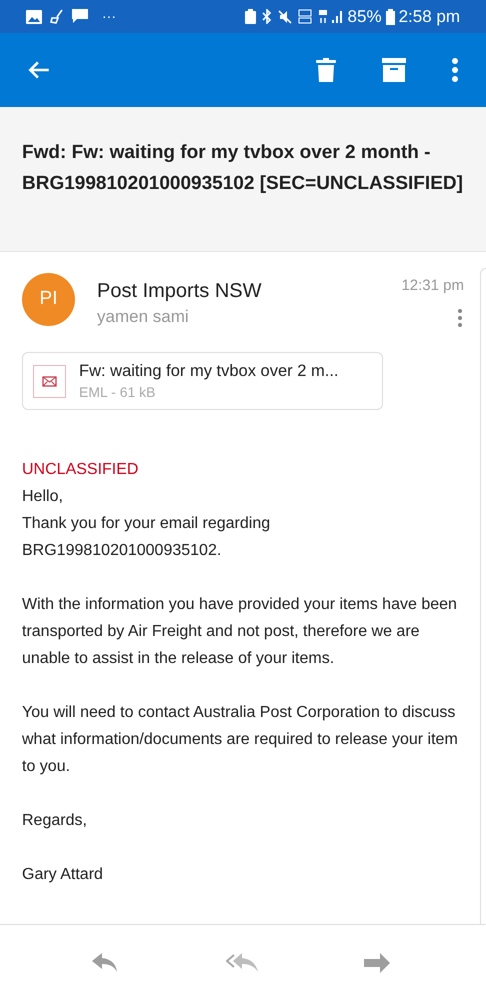 Image resolution: width=486 pixels, height=1000 pixels. I want to click on body-paragraph: You will need to contact Australia Post Corporation to discuss what information/documents are required to release your item to you., so click(240, 740).